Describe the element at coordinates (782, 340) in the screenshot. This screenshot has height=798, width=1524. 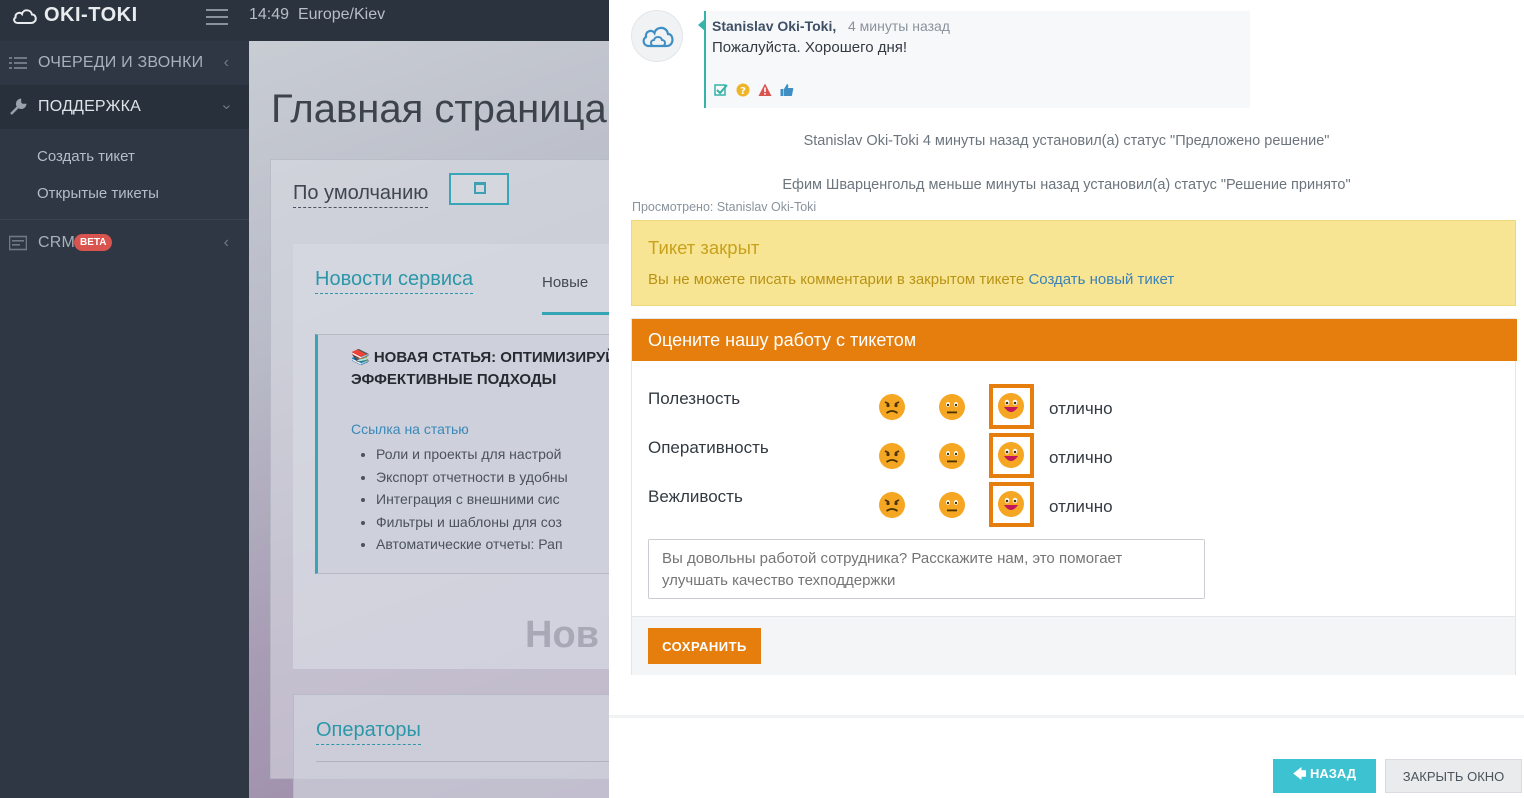
I see `rating-title: Оцените нашу работу с тикетом` at that location.